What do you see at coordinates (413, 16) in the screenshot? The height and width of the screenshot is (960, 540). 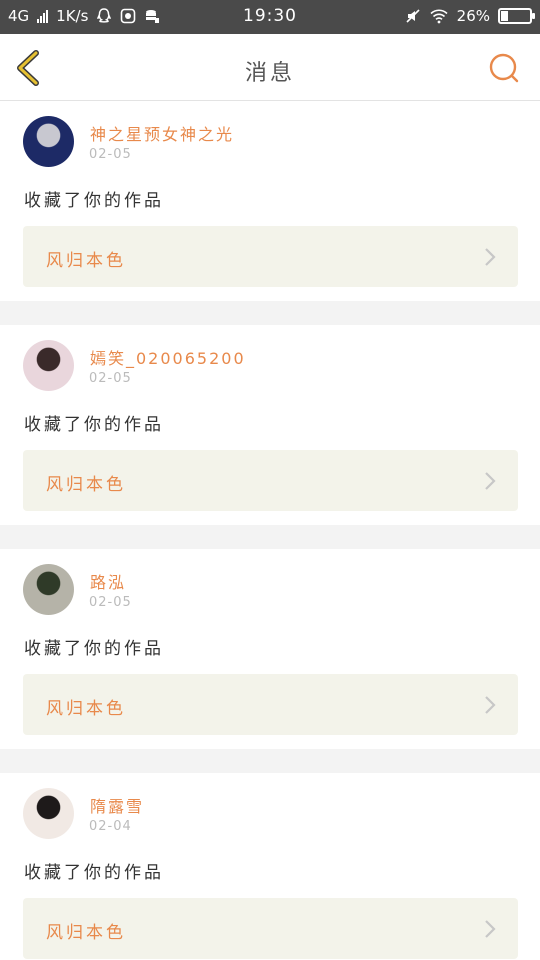 I see `mute-icon` at bounding box center [413, 16].